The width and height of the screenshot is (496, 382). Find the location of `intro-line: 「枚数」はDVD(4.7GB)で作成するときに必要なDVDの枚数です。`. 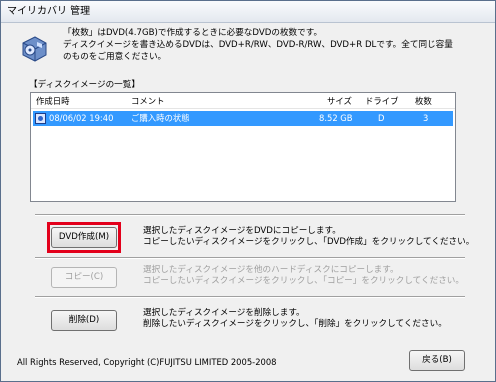

intro-line: 「枚数」はDVD(4.7GB)で作成するときに必要なDVDの枚数です。 is located at coordinates (193, 33).